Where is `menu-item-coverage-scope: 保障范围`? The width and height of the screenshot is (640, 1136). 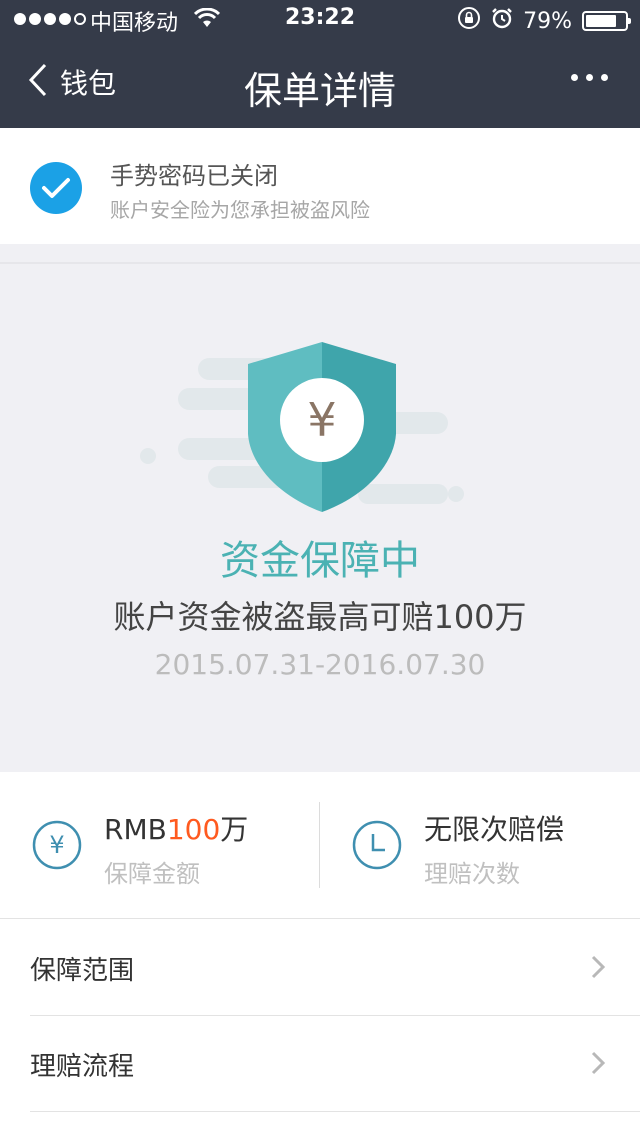
menu-item-coverage-scope: 保障范围 is located at coordinates (335, 968).